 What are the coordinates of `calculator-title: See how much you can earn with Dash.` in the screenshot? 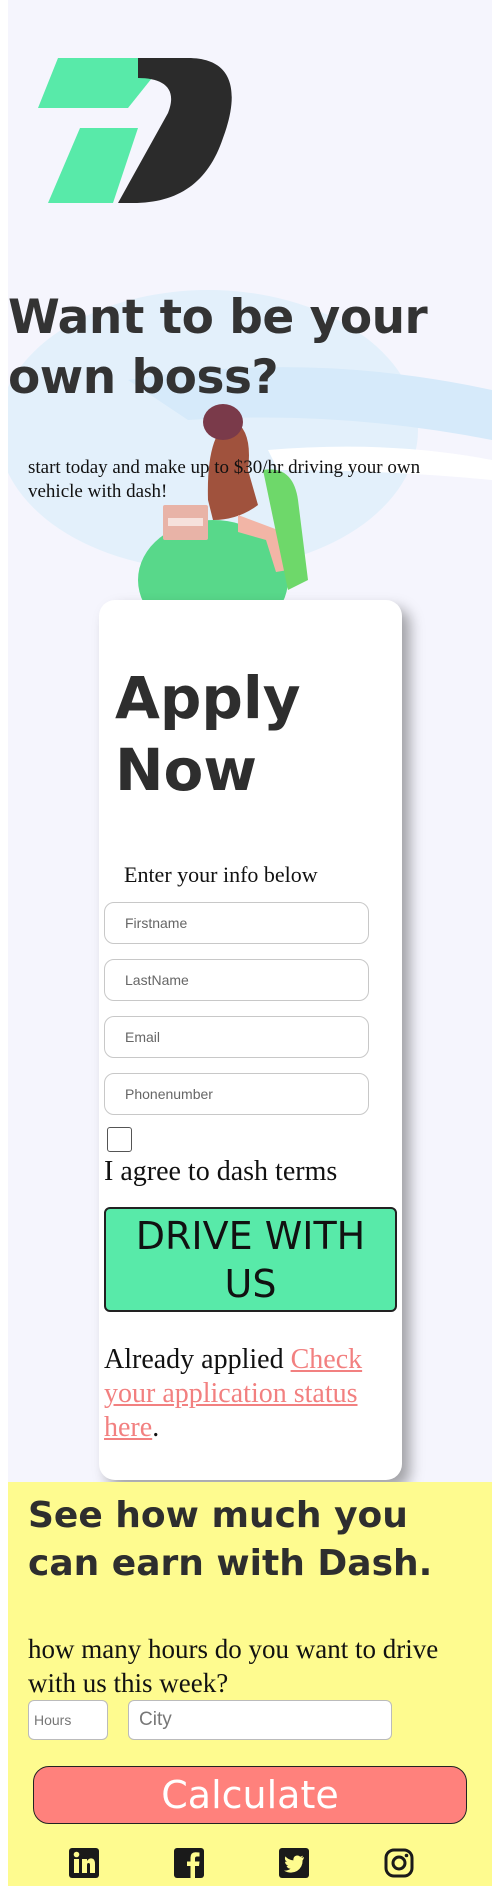 It's located at (230, 1539).